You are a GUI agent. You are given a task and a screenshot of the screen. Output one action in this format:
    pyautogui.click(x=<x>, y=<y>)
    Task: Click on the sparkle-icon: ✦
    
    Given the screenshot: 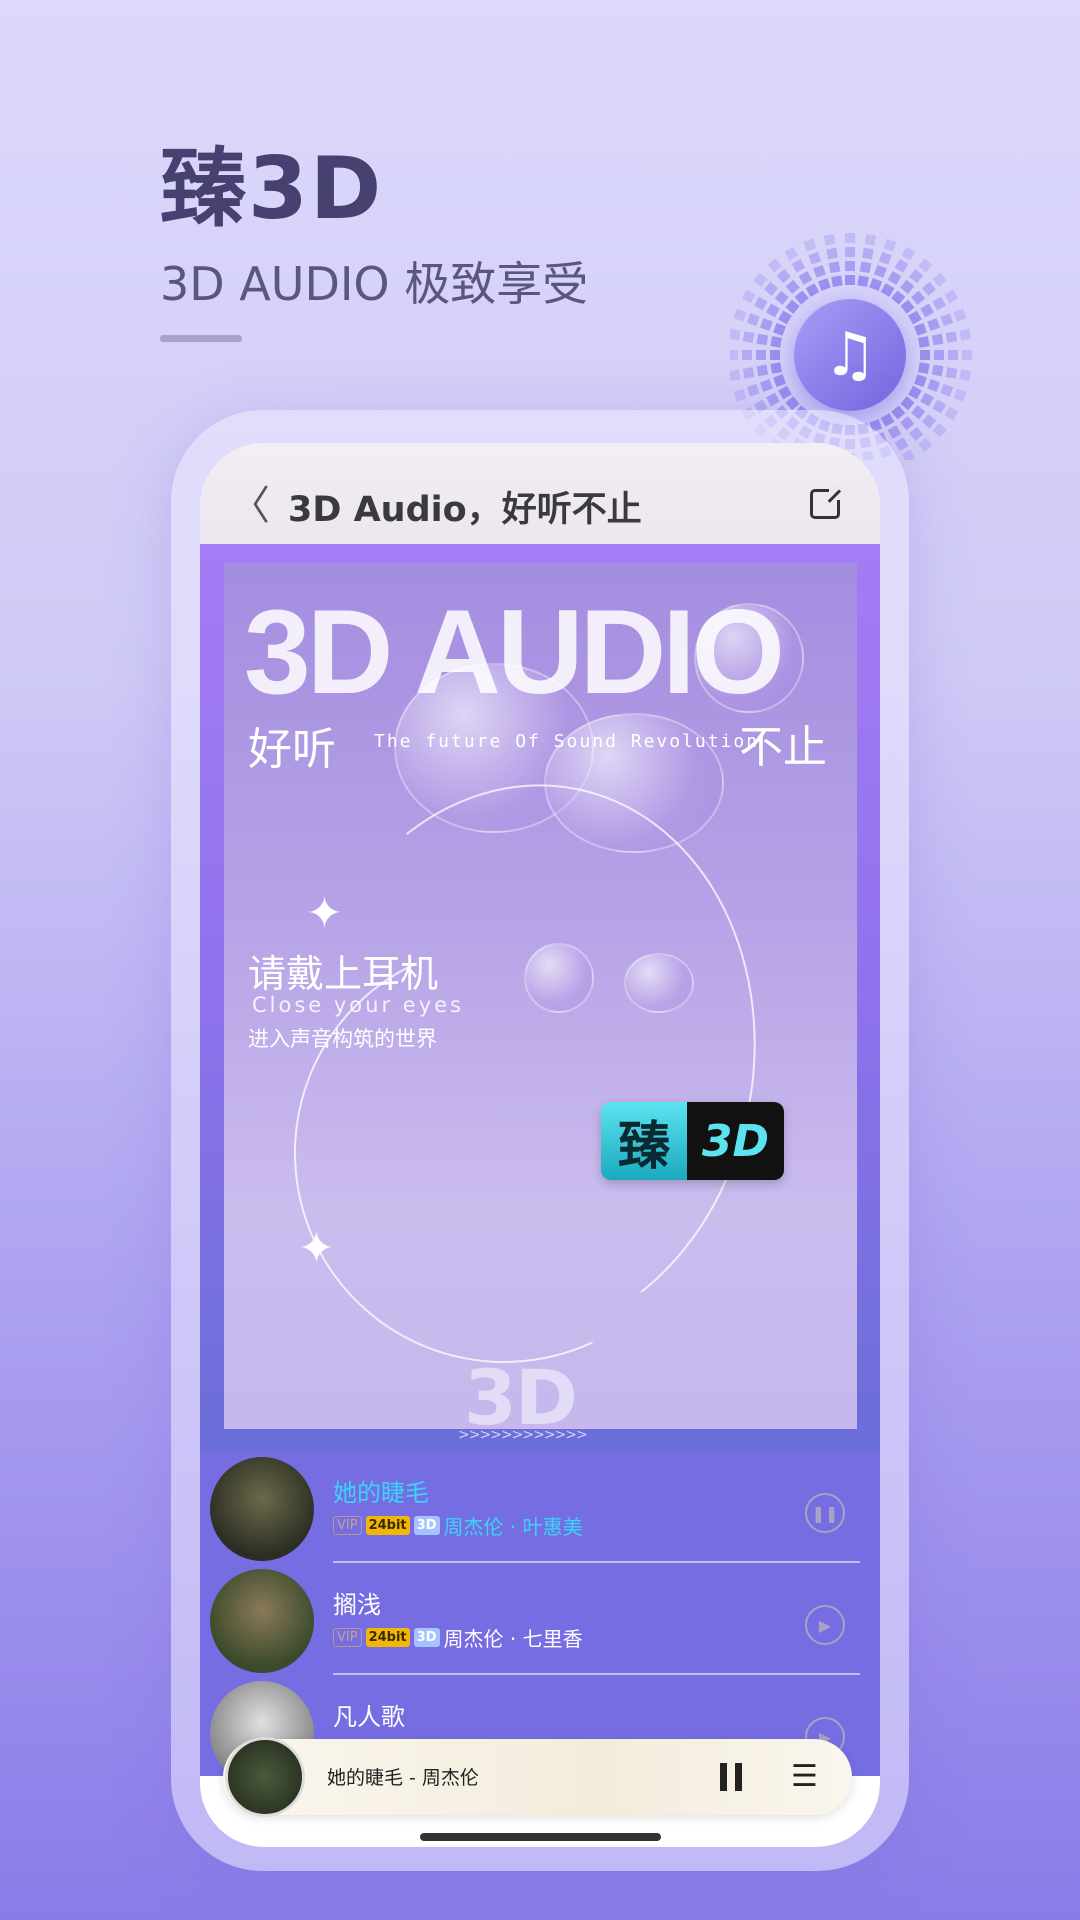 What is the action you would take?
    pyautogui.click(x=324, y=913)
    